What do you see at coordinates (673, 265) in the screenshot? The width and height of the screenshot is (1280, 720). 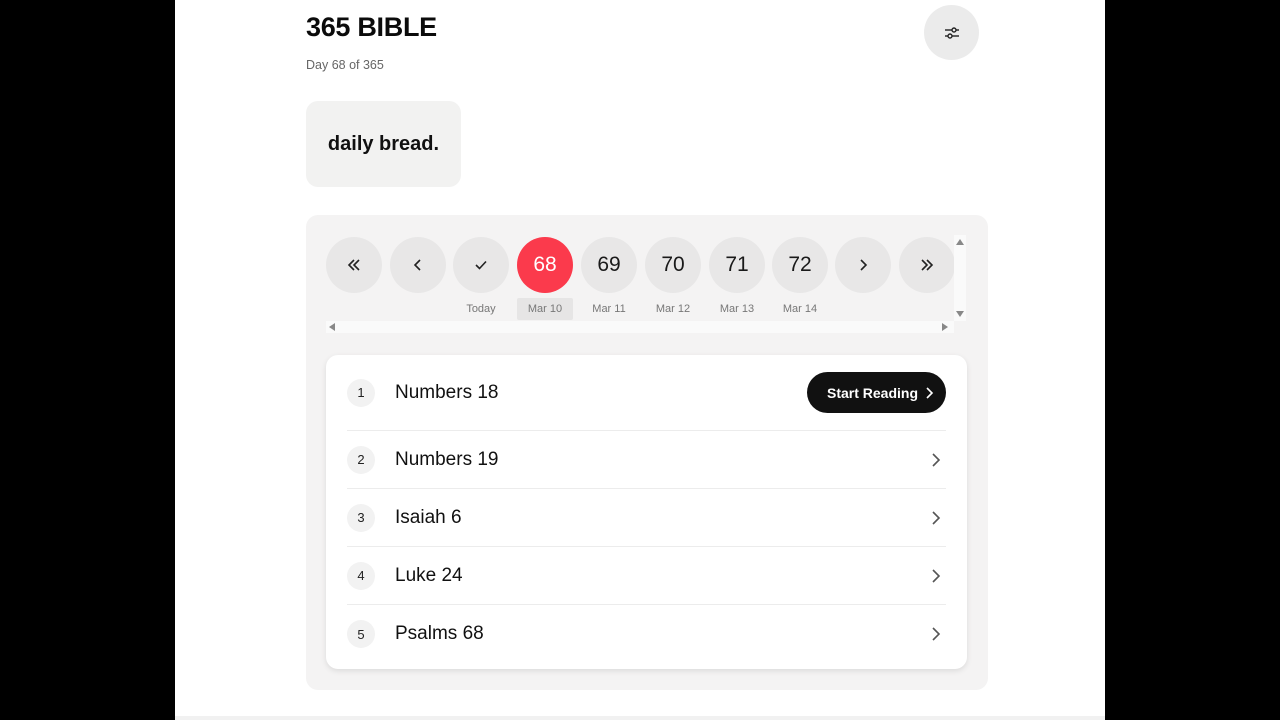 I see `day-70-button: 70` at bounding box center [673, 265].